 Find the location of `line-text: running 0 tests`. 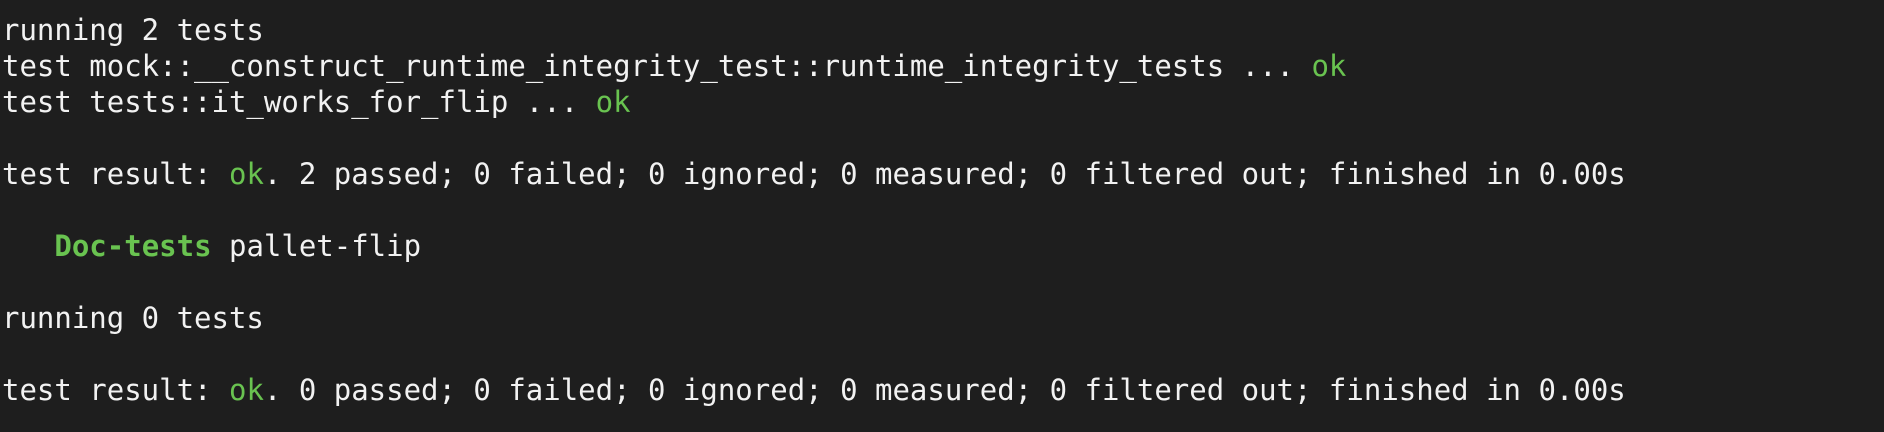

line-text: running 0 tests is located at coordinates (133, 318).